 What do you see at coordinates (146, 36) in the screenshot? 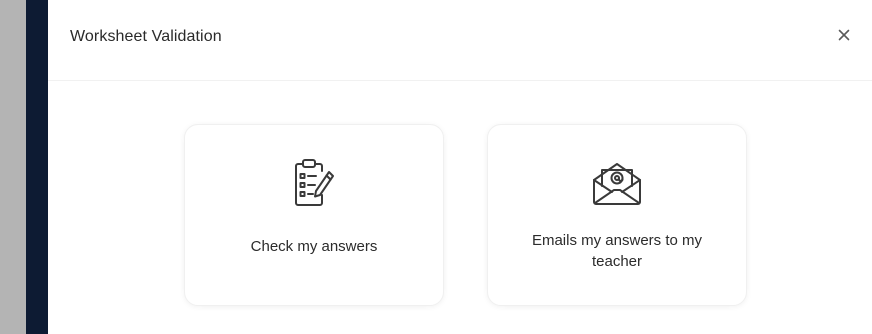
I see `dialog-title: Worksheet Validation` at bounding box center [146, 36].